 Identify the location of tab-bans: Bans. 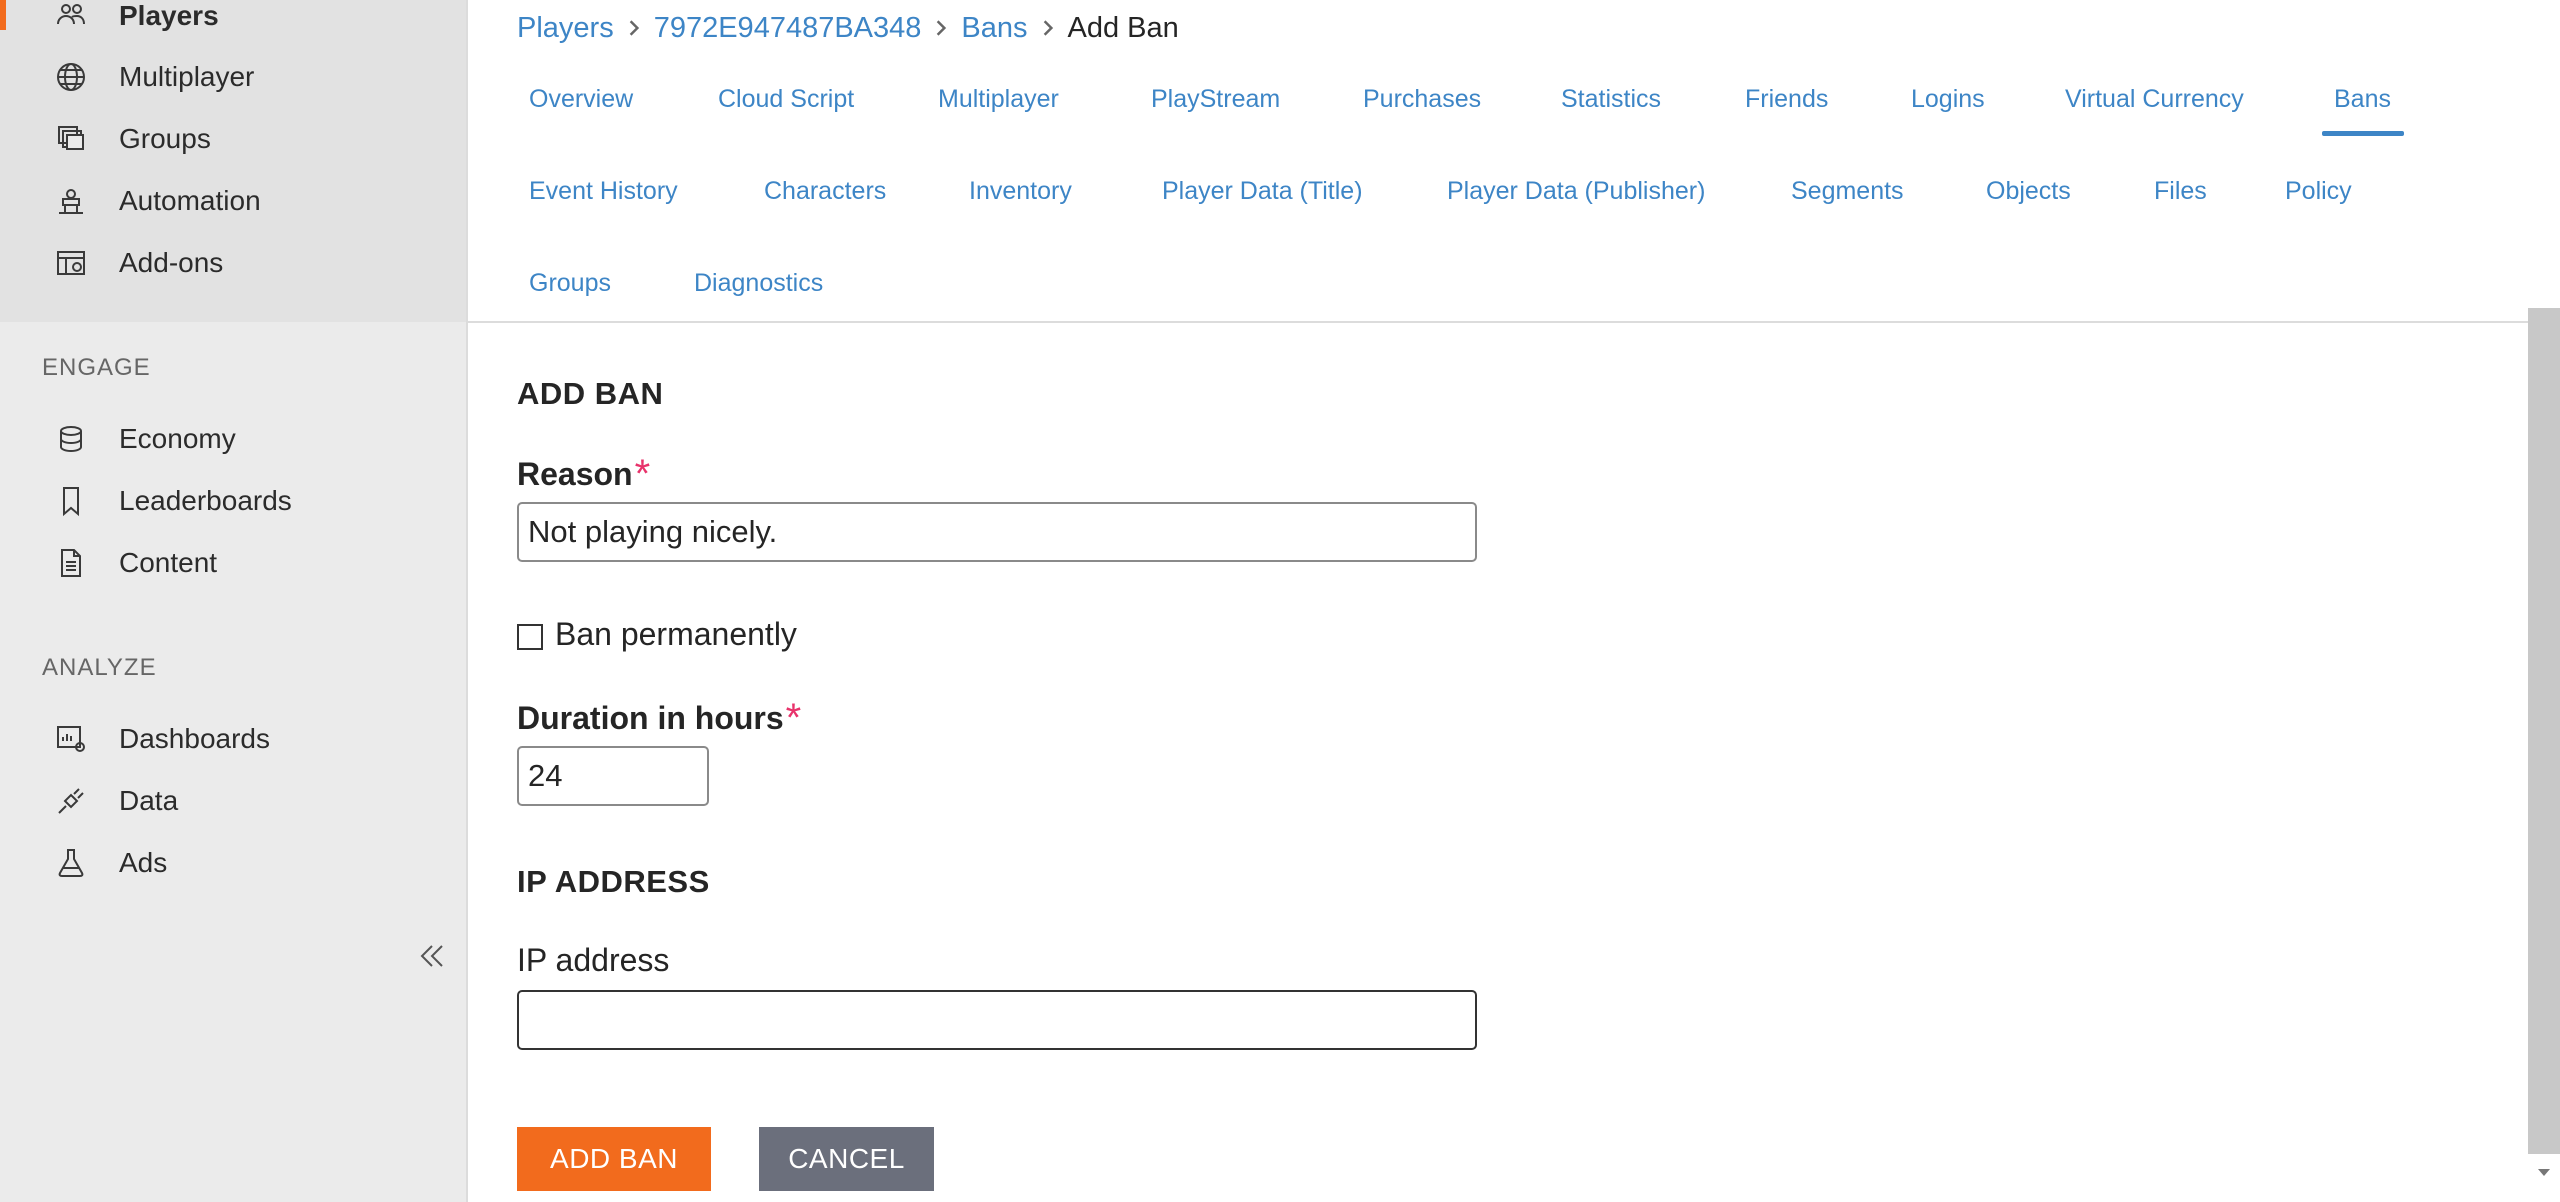
(2362, 99).